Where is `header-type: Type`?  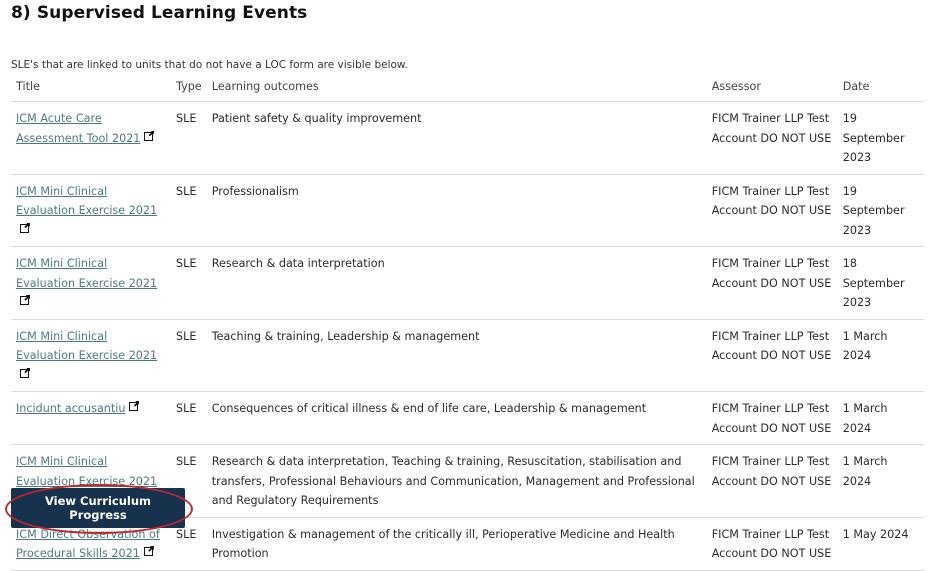
header-type: Type is located at coordinates (189, 90).